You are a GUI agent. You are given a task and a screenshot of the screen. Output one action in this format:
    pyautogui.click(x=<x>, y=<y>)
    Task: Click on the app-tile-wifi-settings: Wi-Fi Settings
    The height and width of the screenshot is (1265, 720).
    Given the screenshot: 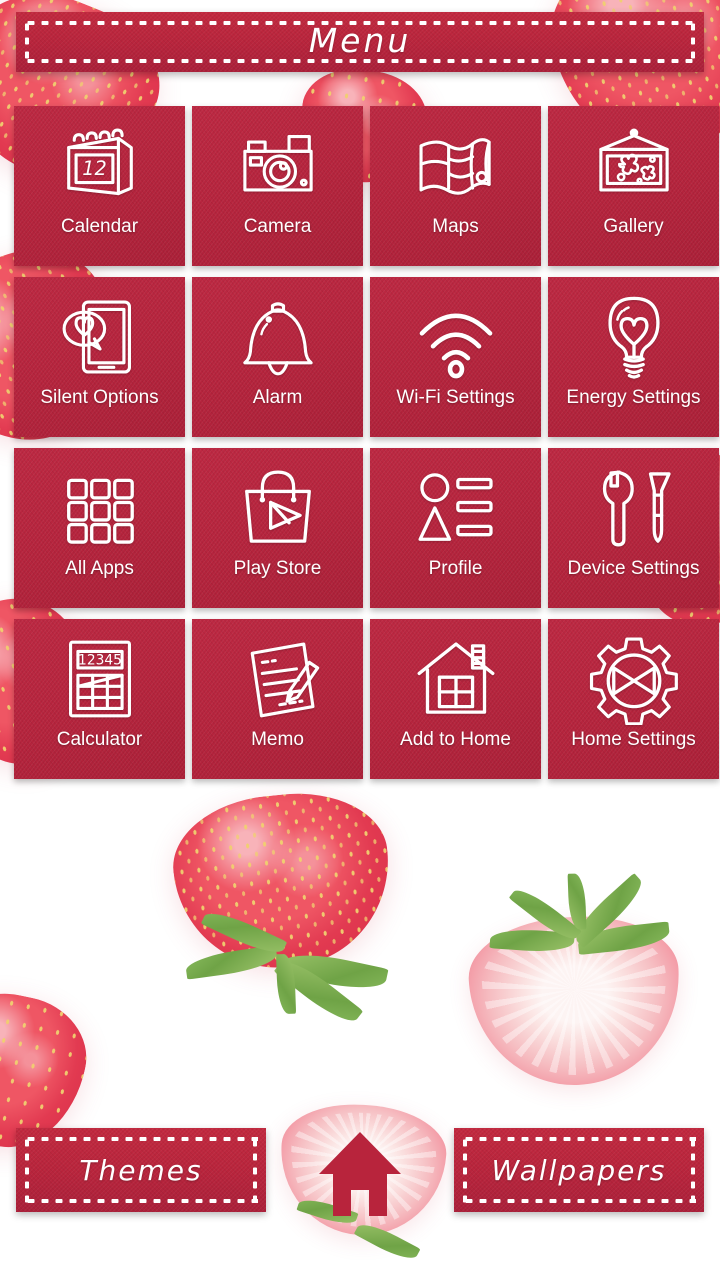 What is the action you would take?
    pyautogui.click(x=455, y=357)
    